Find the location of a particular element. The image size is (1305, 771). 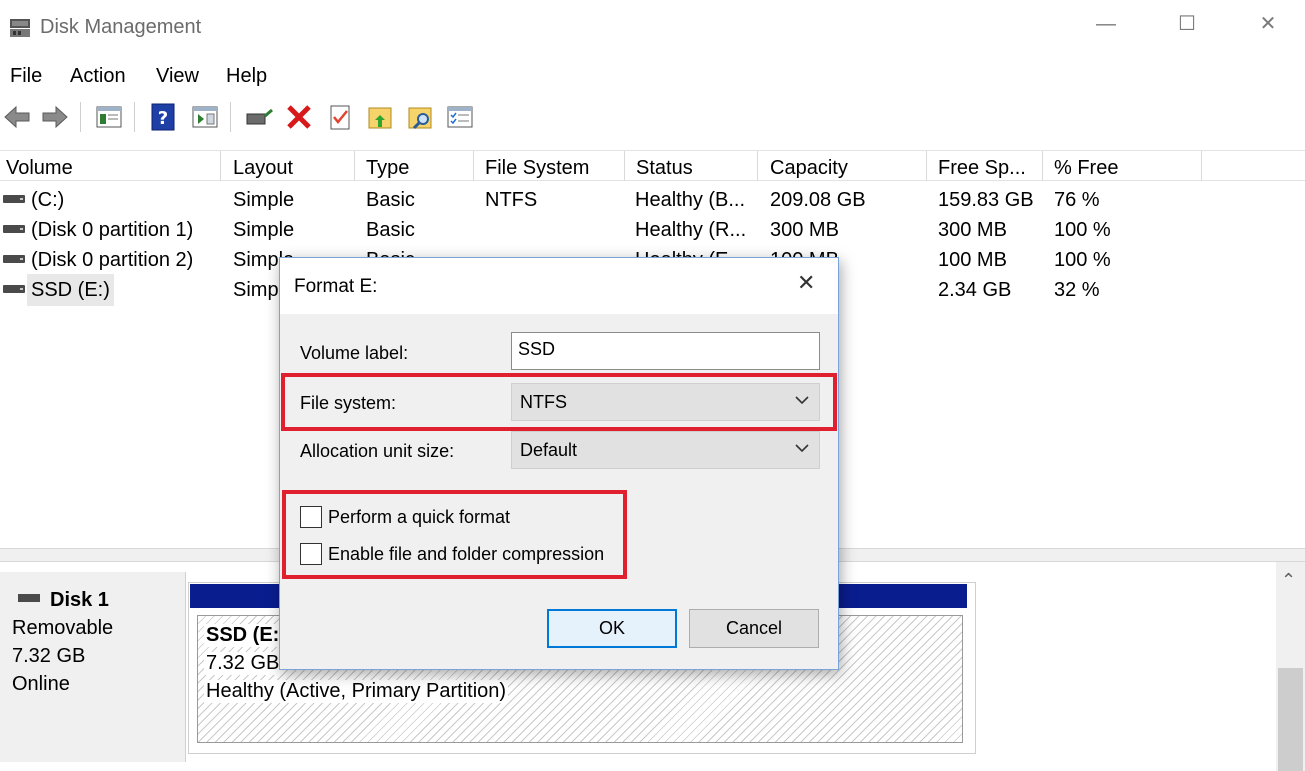

cell-percent-free: 76 % is located at coordinates (1077, 200).